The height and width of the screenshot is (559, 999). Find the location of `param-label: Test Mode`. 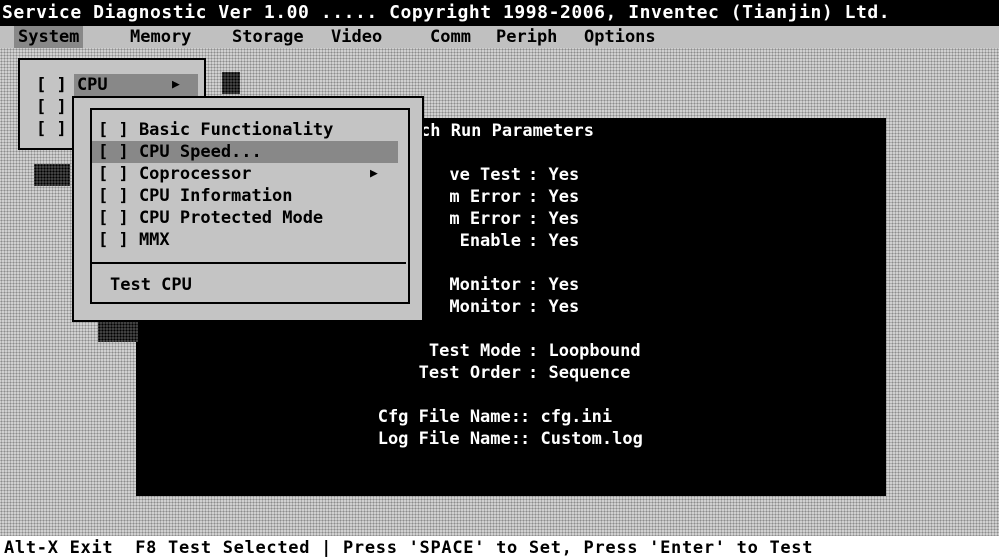

param-label: Test Mode is located at coordinates (474, 351).